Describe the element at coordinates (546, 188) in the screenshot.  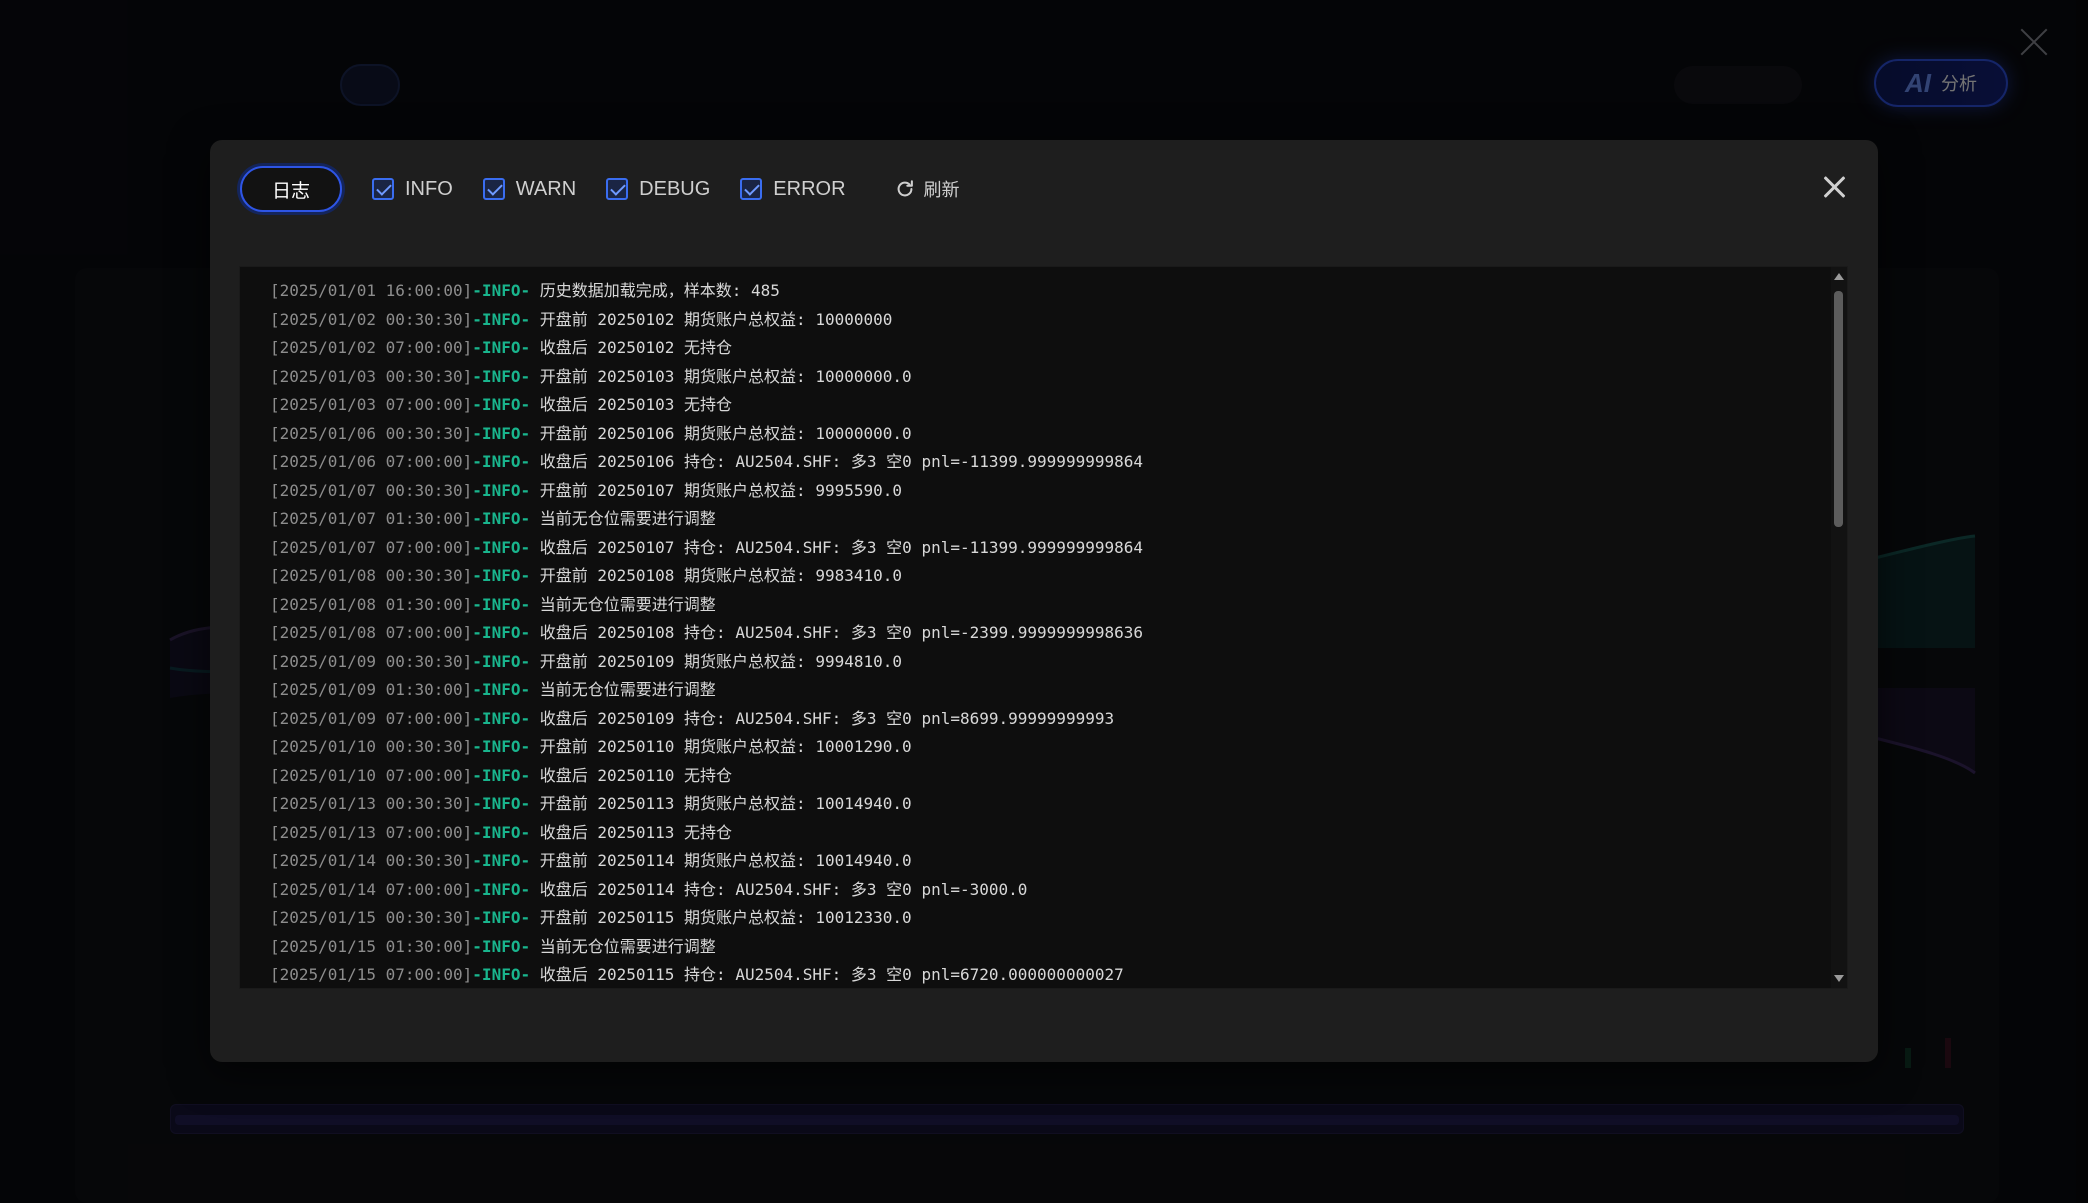
I see `filter-warn-label: WARN` at that location.